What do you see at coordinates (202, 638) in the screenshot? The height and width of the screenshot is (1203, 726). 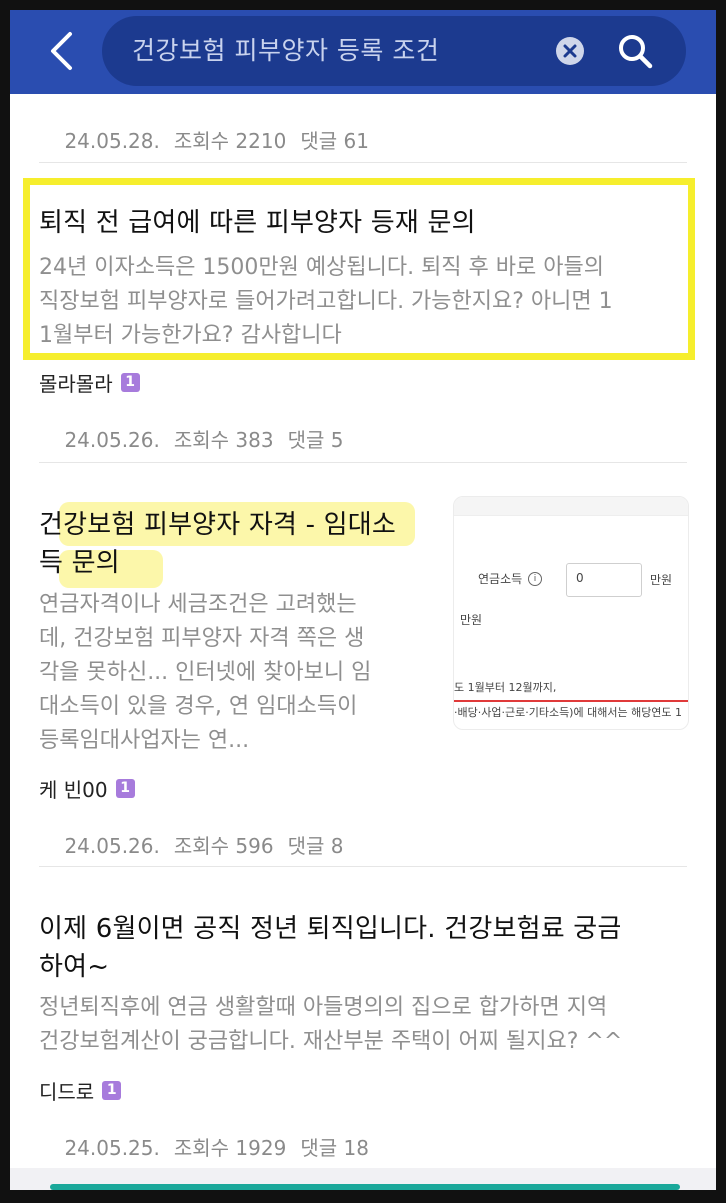 I see `snippet-line: 데, 건강보험 피부양자 자격 쪽은 생` at bounding box center [202, 638].